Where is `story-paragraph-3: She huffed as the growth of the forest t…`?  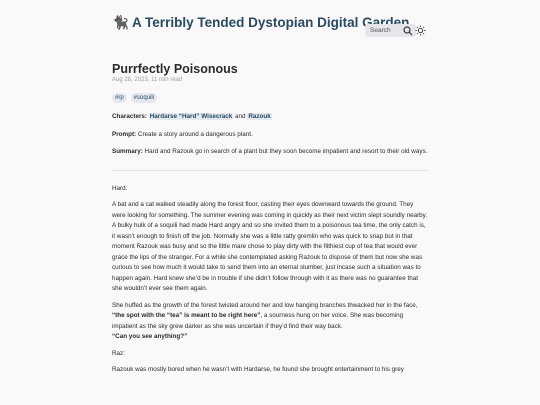 story-paragraph-3: She huffed as the growth of the forest t… is located at coordinates (270, 317).